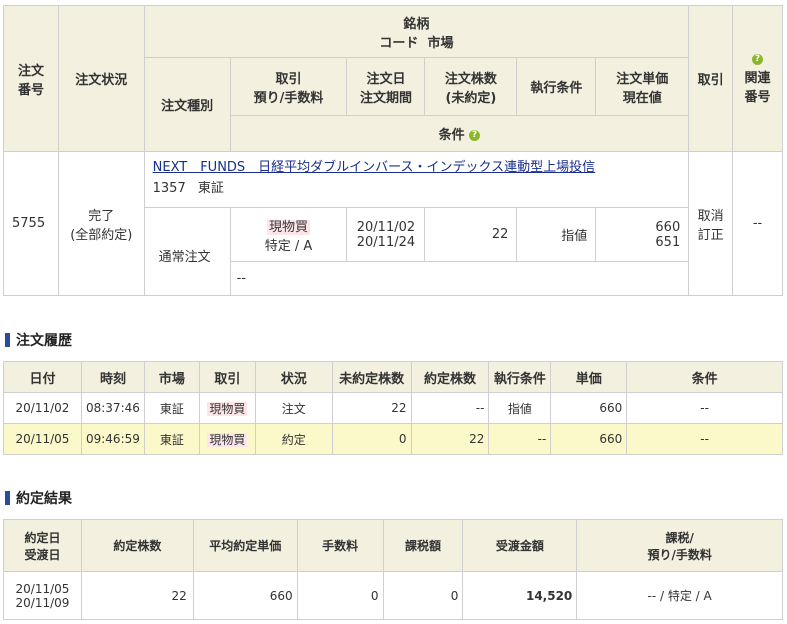  Describe the element at coordinates (288, 246) in the screenshot. I see `account-type: 特定 / A` at that location.